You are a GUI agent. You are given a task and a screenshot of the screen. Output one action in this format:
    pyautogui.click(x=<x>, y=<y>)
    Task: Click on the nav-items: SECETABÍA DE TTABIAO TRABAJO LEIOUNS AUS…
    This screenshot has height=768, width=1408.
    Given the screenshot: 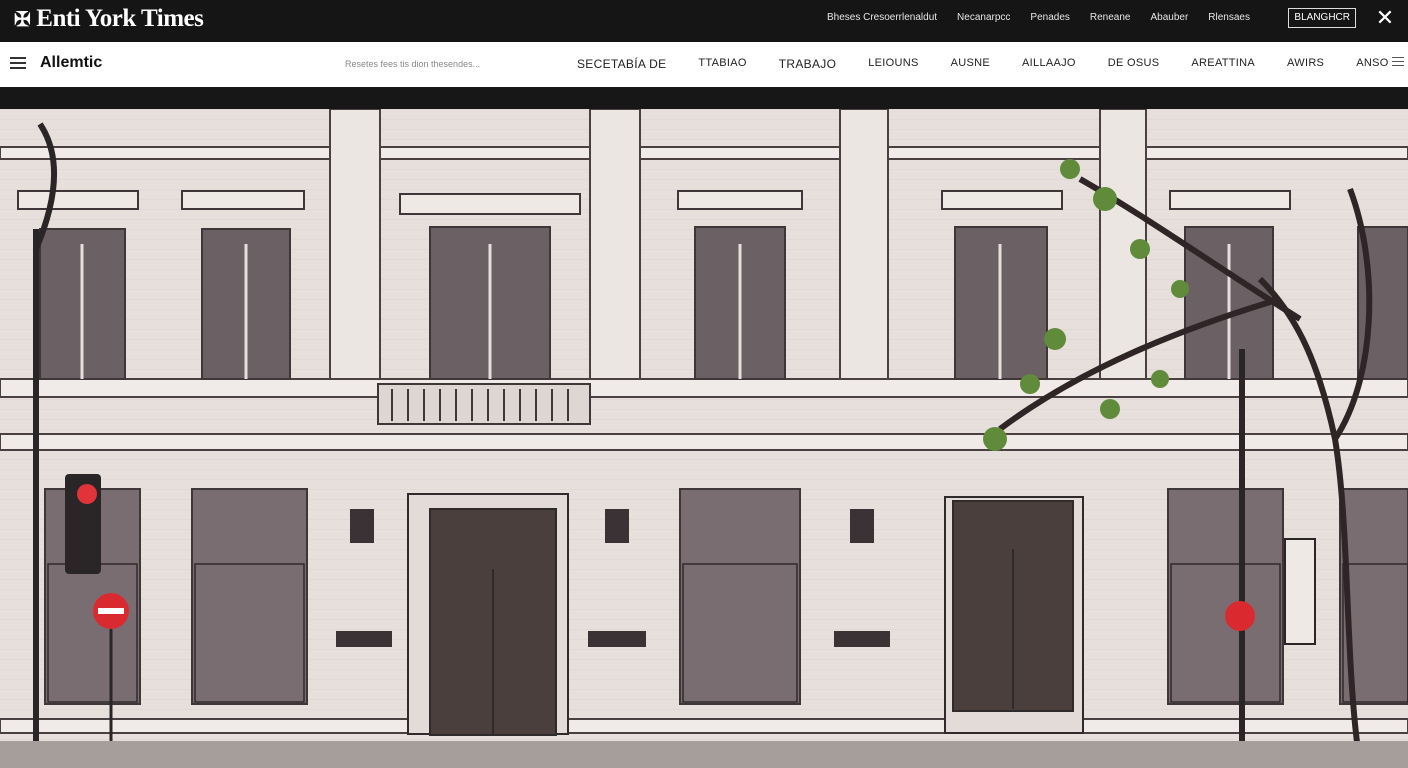 What is the action you would take?
    pyautogui.click(x=983, y=64)
    